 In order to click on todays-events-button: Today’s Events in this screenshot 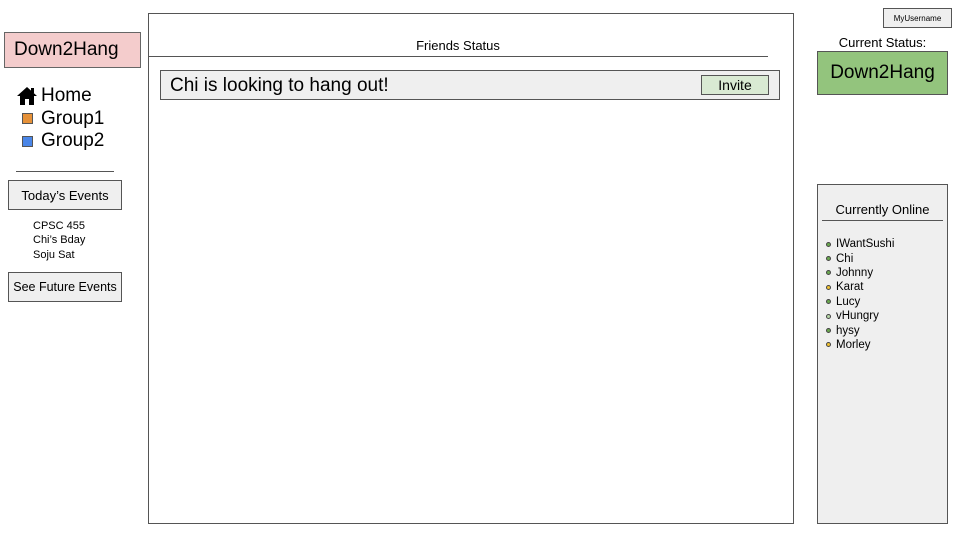, I will do `click(65, 195)`.